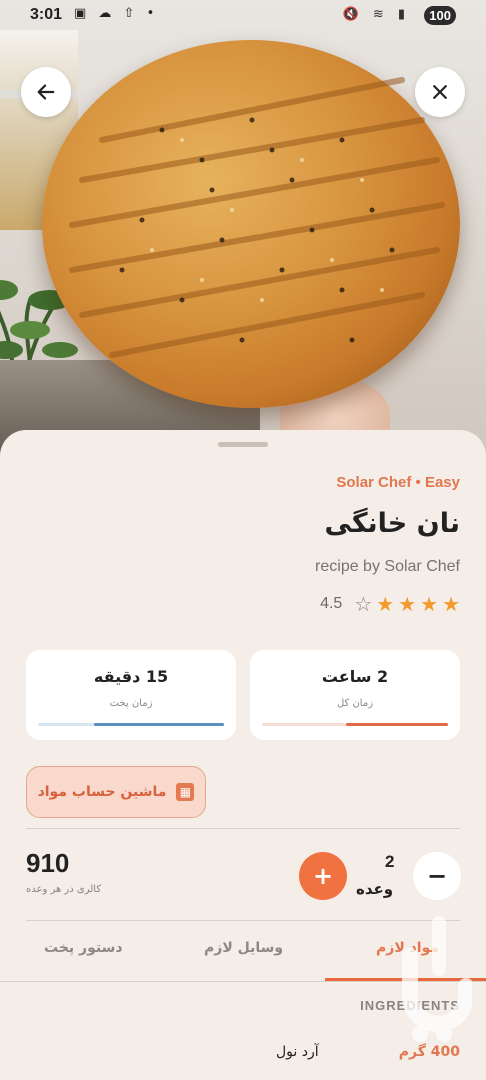 This screenshot has height=1080, width=486. Describe the element at coordinates (392, 523) in the screenshot. I see `recipe-title: نان خانگی` at that location.